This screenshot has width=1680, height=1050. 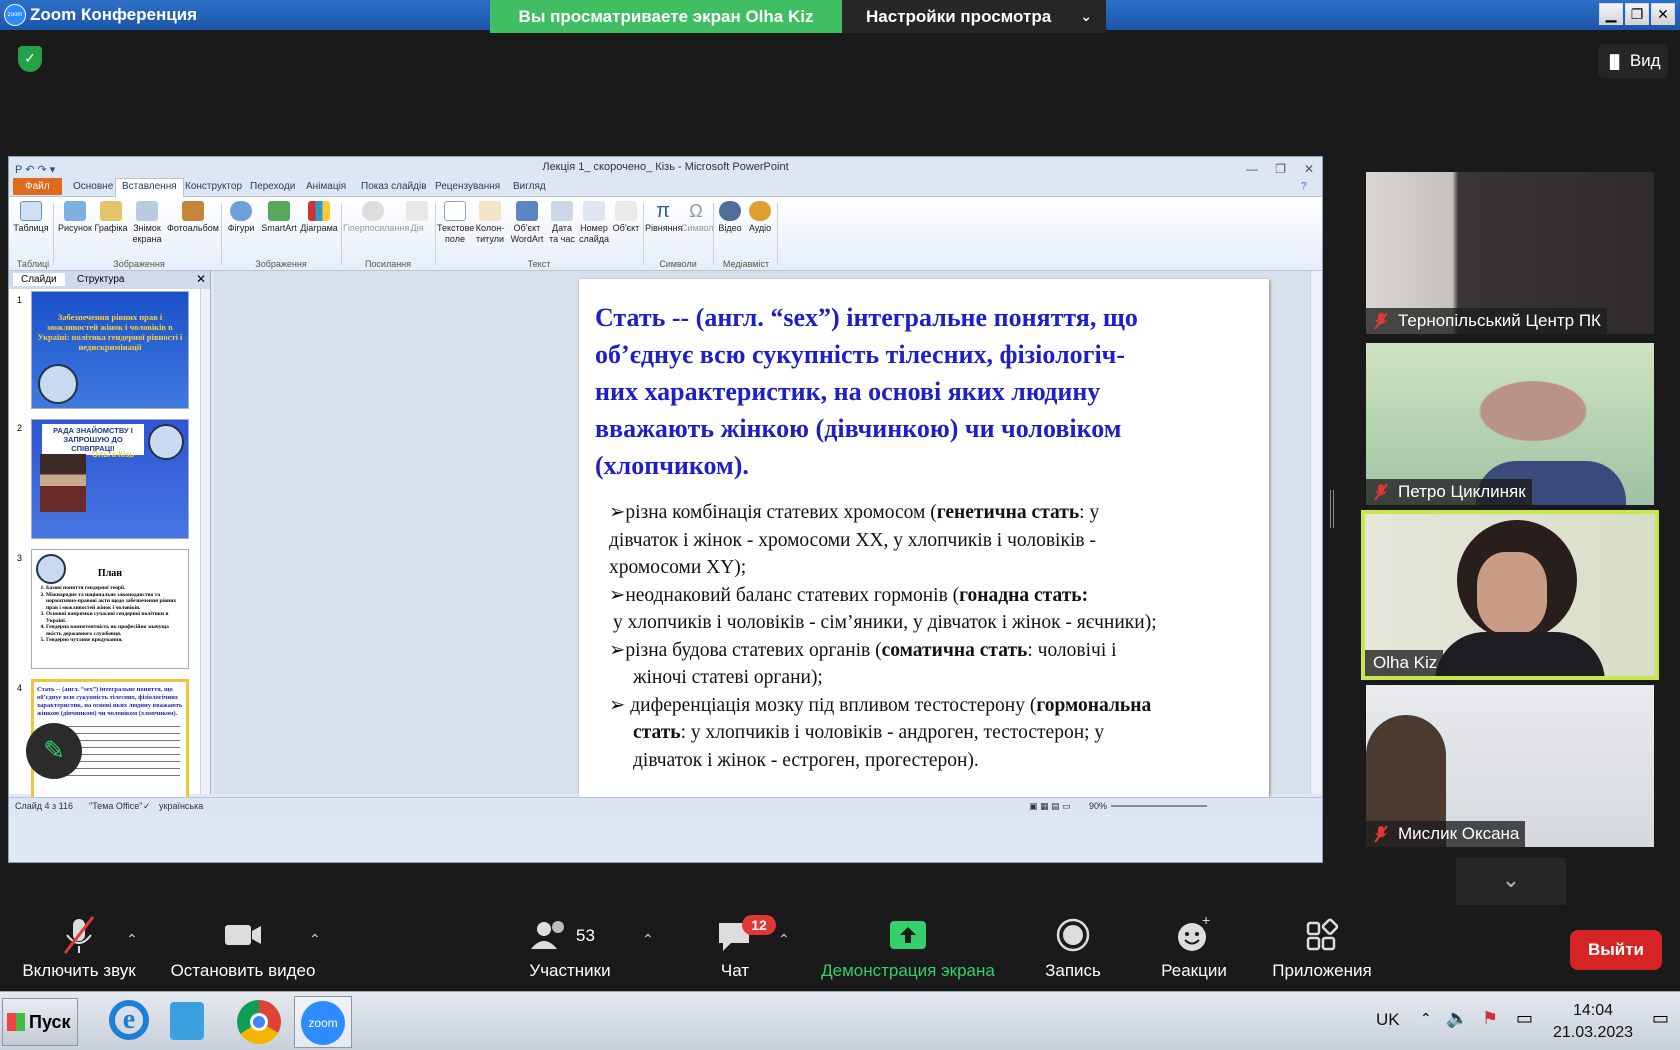 I want to click on action-button: Дія, so click(x=417, y=217).